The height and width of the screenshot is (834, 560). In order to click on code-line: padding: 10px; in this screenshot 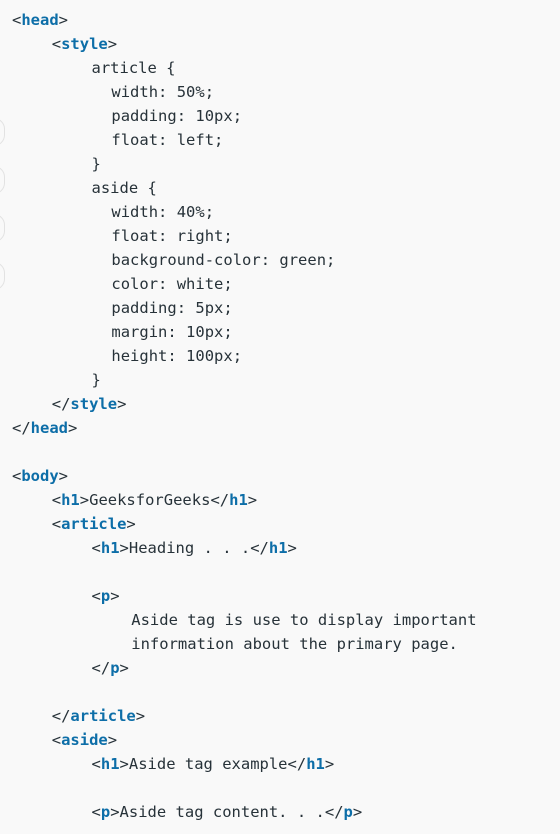, I will do `click(280, 116)`.